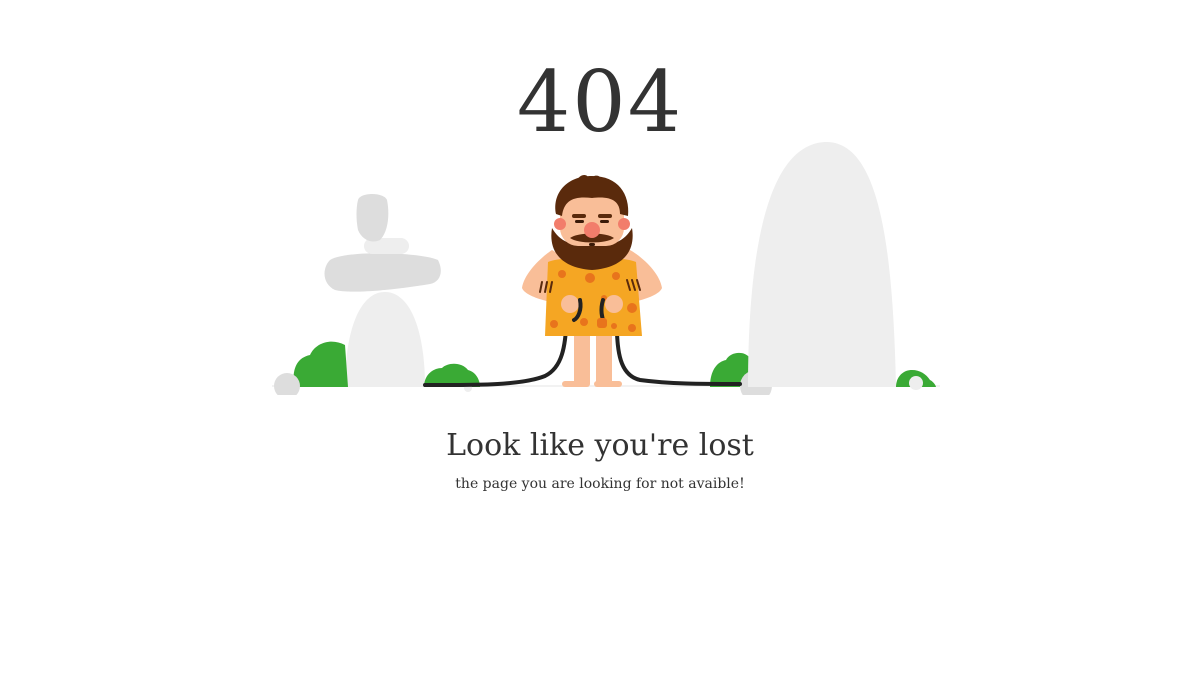  Describe the element at coordinates (579, 221) in the screenshot. I see `eye-left` at that location.